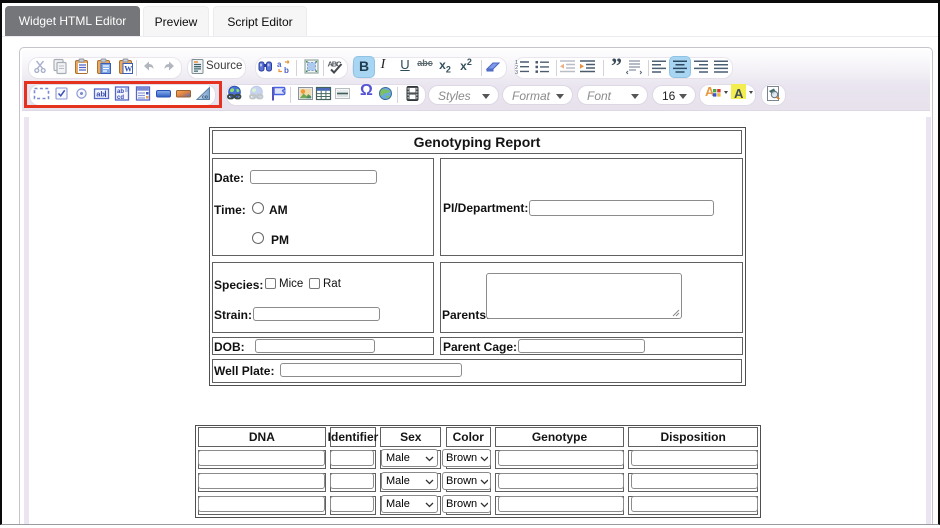  What do you see at coordinates (516, 72) in the screenshot?
I see `svg-text: 3` at bounding box center [516, 72].